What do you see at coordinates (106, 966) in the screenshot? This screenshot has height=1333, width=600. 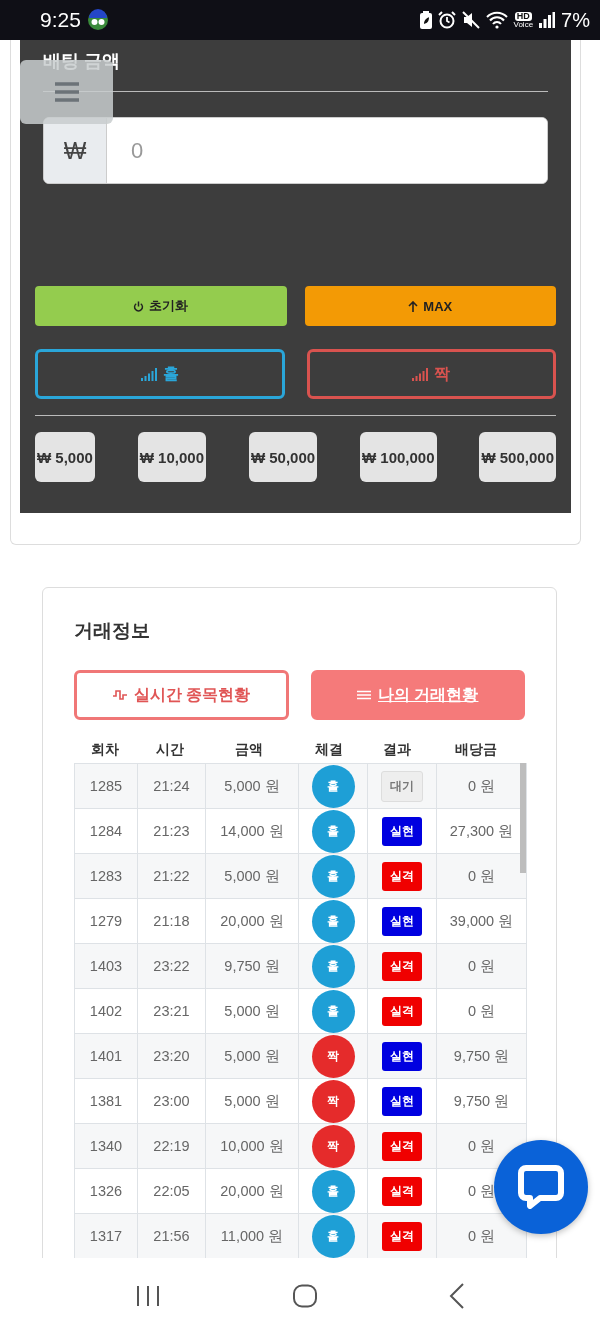 I see `table-cell: 1403` at bounding box center [106, 966].